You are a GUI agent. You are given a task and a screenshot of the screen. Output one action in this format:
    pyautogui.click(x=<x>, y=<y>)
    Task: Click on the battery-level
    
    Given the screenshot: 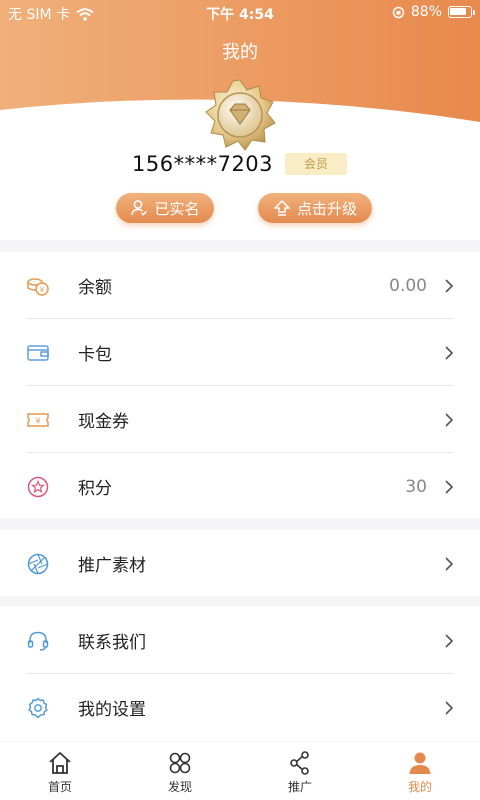 What is the action you would take?
    pyautogui.click(x=458, y=11)
    